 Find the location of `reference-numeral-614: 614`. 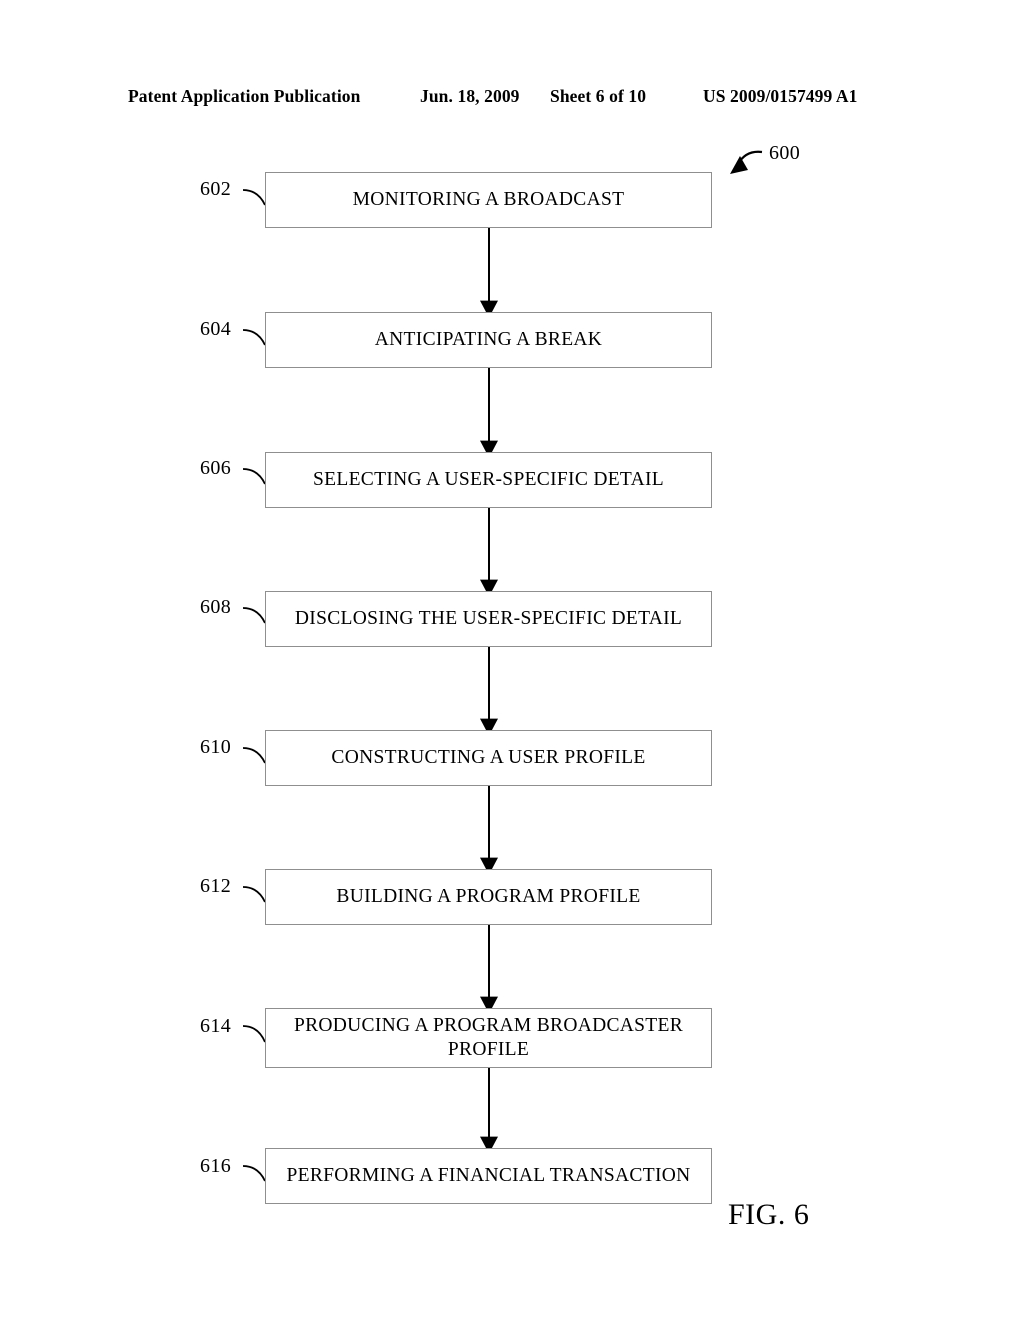

reference-numeral-614: 614 is located at coordinates (216, 1026).